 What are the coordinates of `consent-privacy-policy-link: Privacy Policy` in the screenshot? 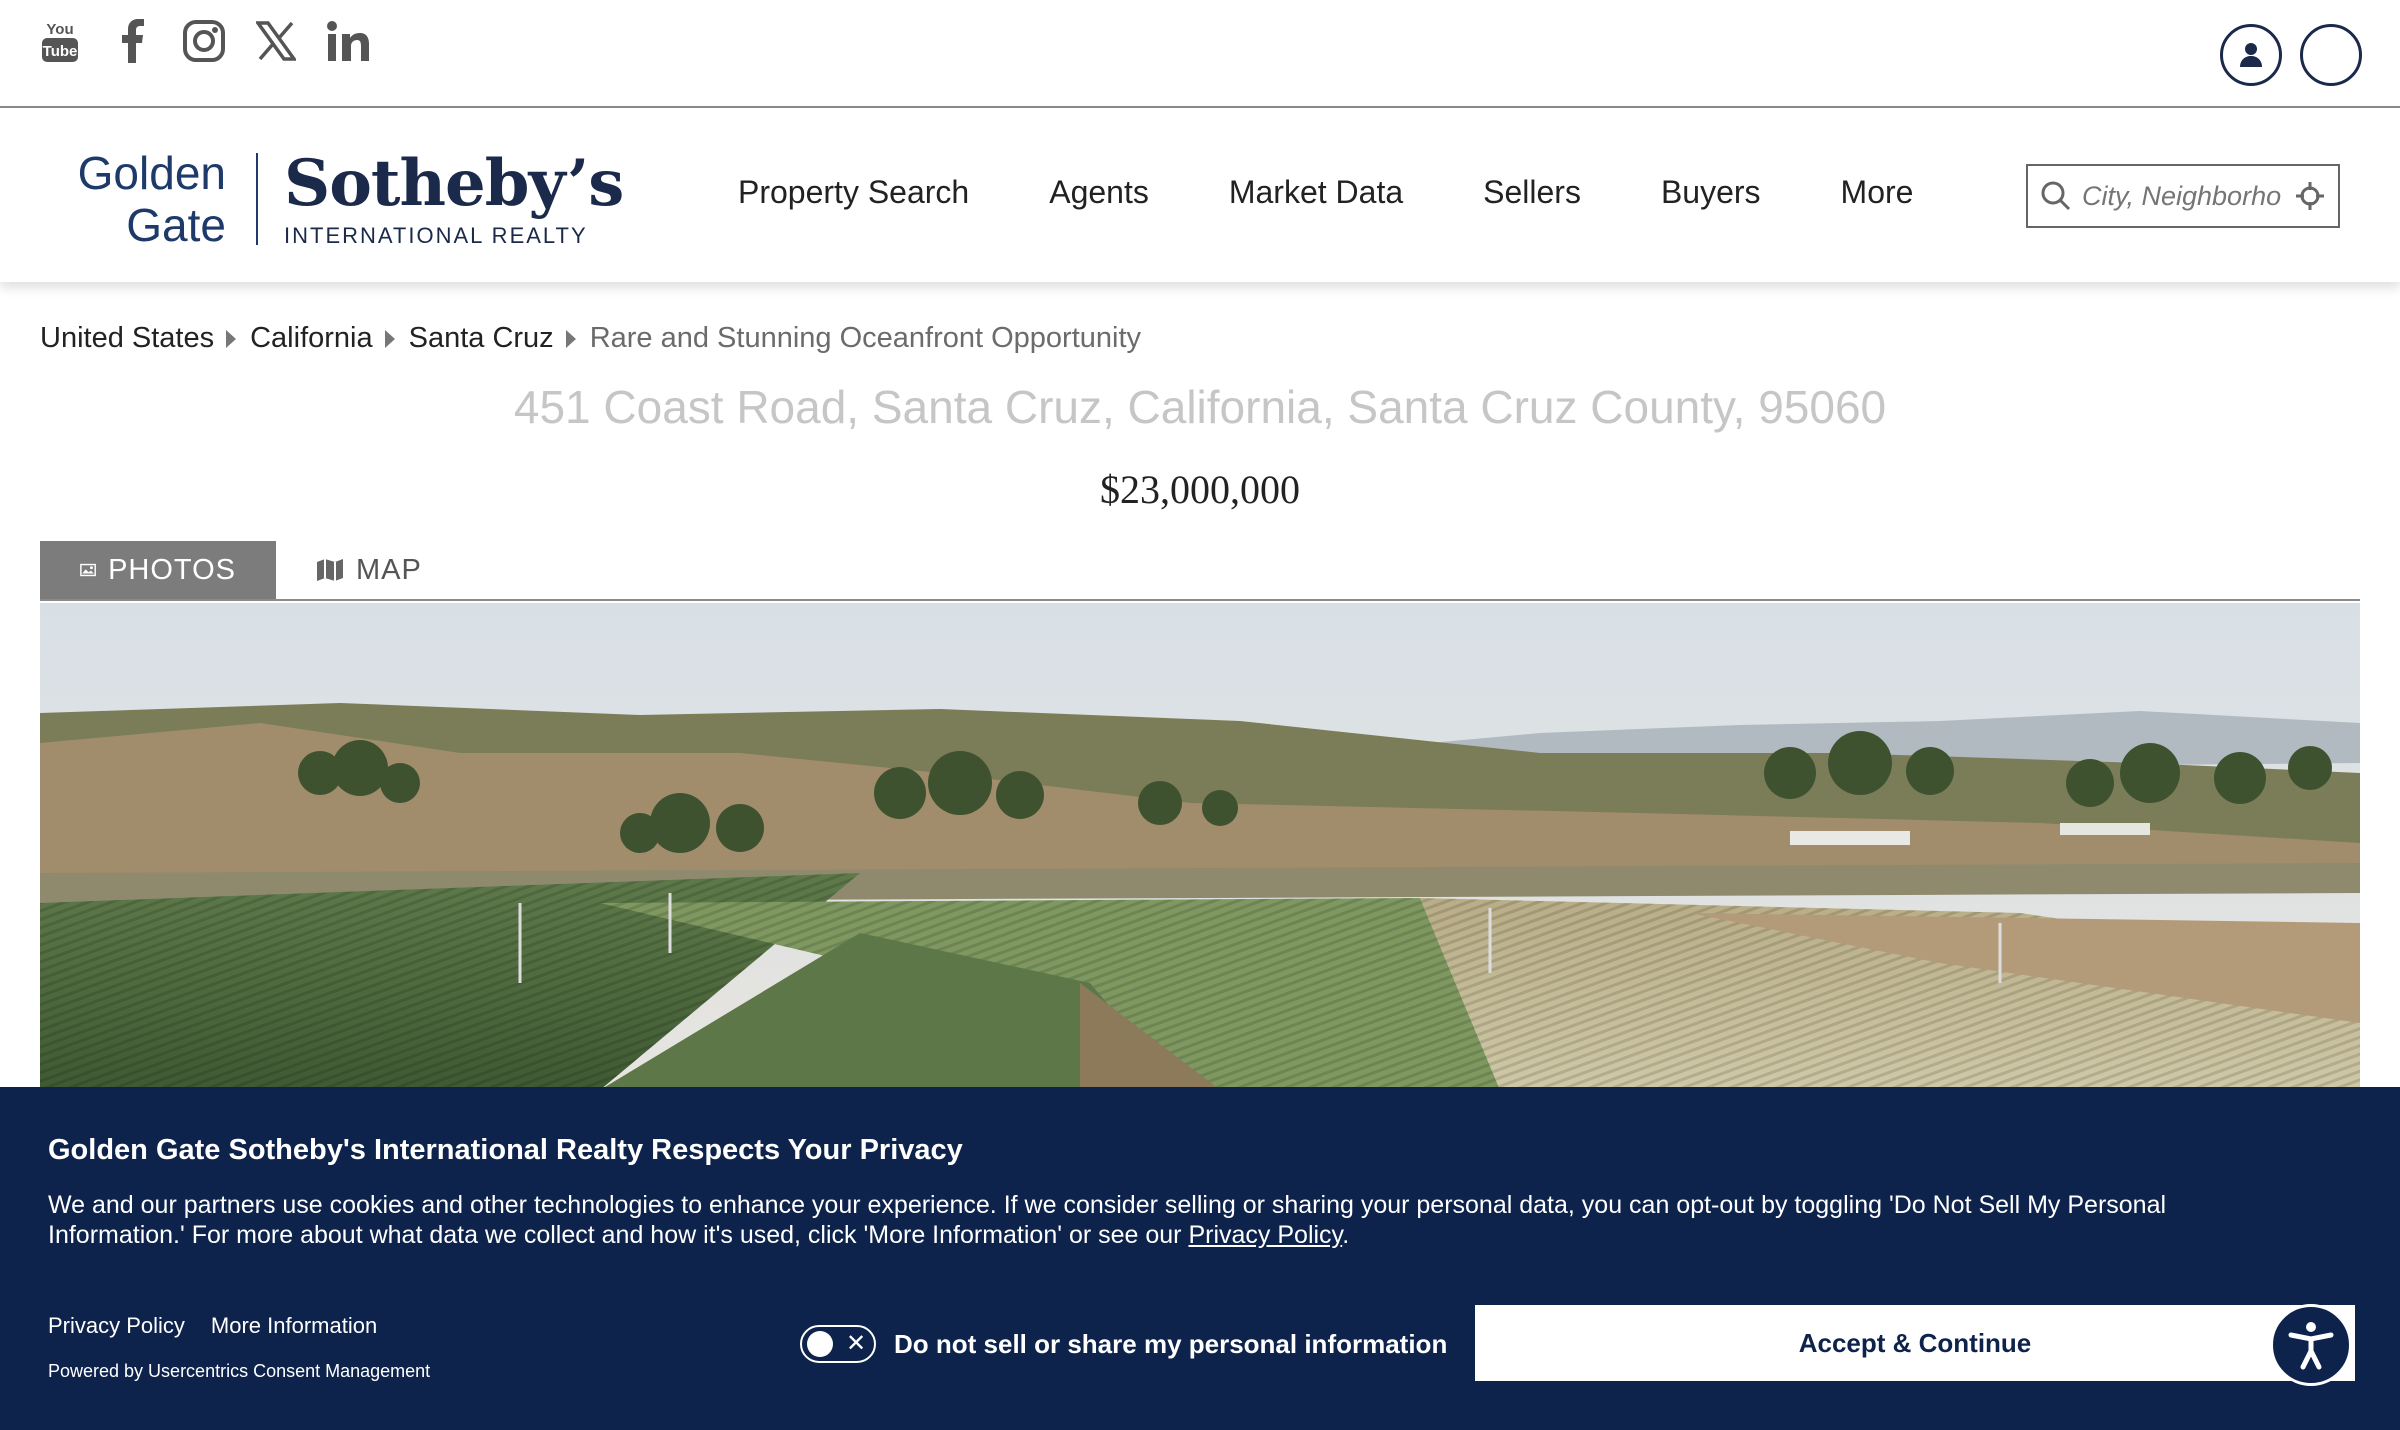 It's located at (1265, 1235).